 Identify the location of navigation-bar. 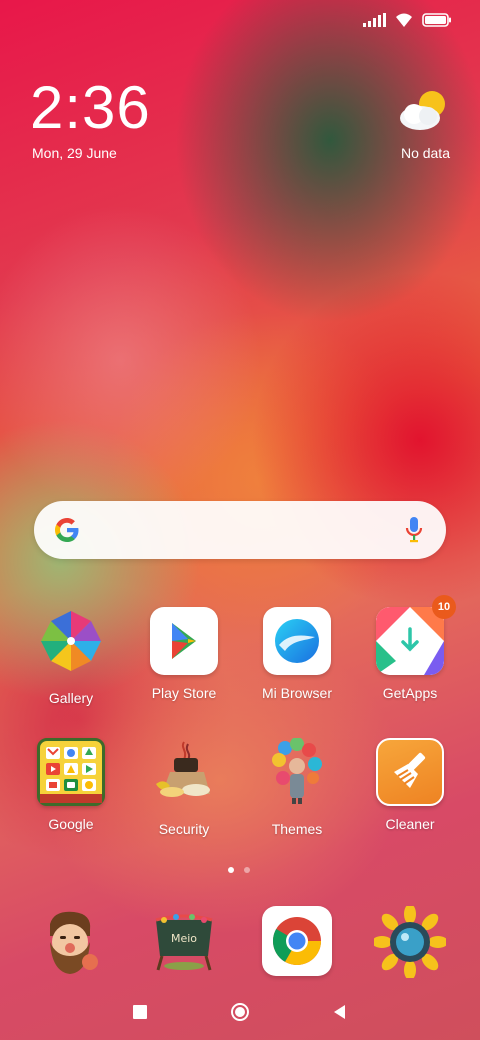
(240, 1012).